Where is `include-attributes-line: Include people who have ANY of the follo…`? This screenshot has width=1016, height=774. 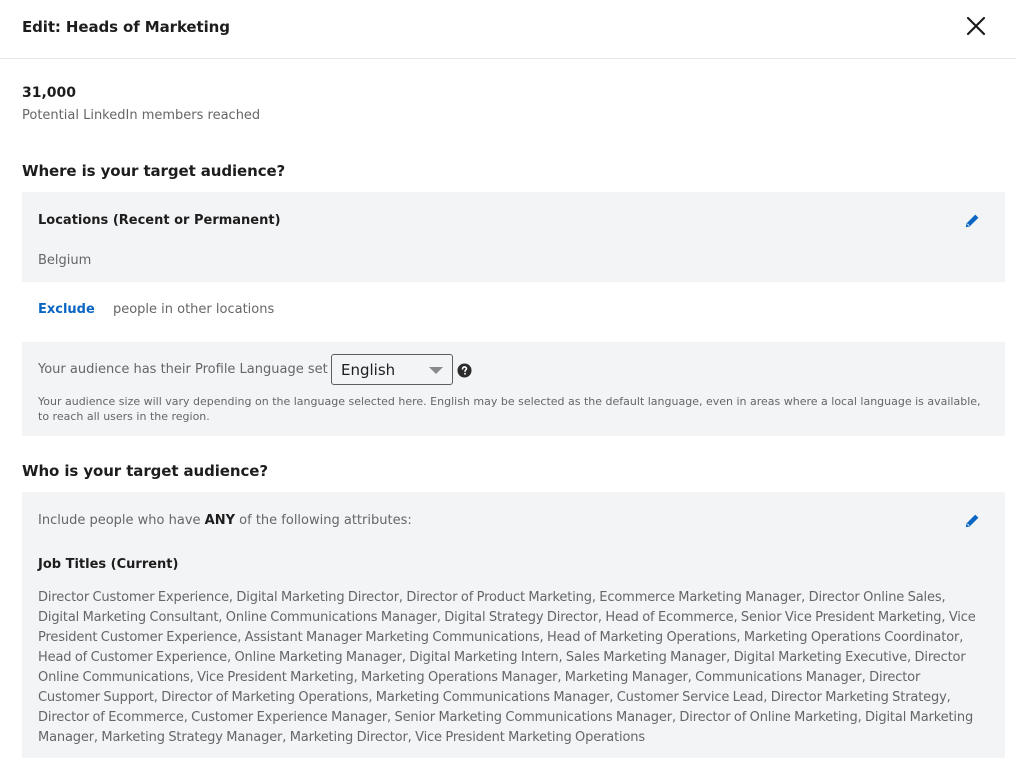 include-attributes-line: Include people who have ANY of the follo… is located at coordinates (225, 520).